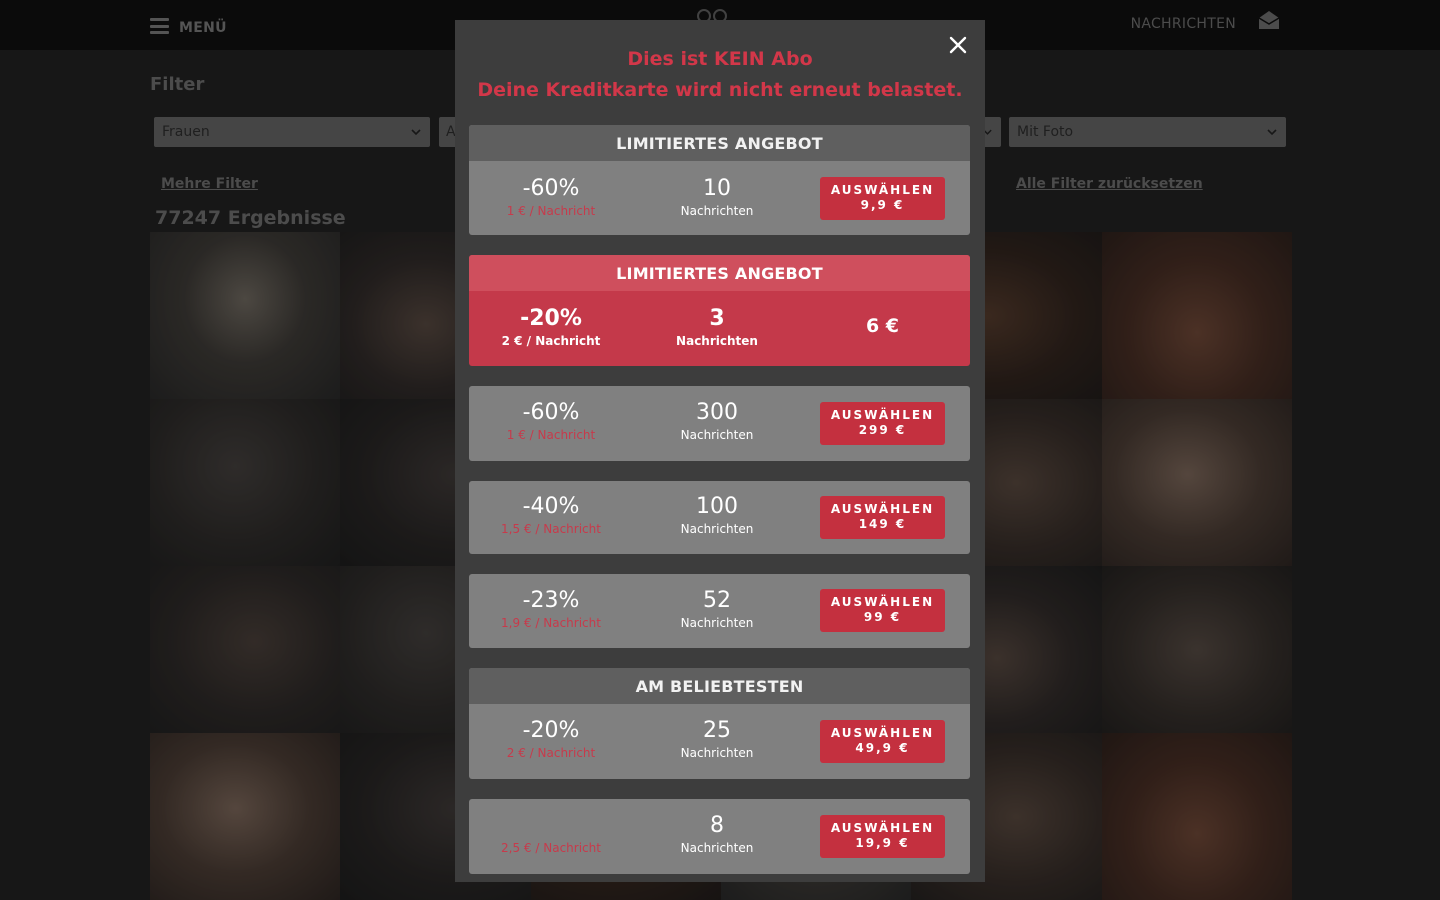  I want to click on offer-message-count: 52, so click(717, 600).